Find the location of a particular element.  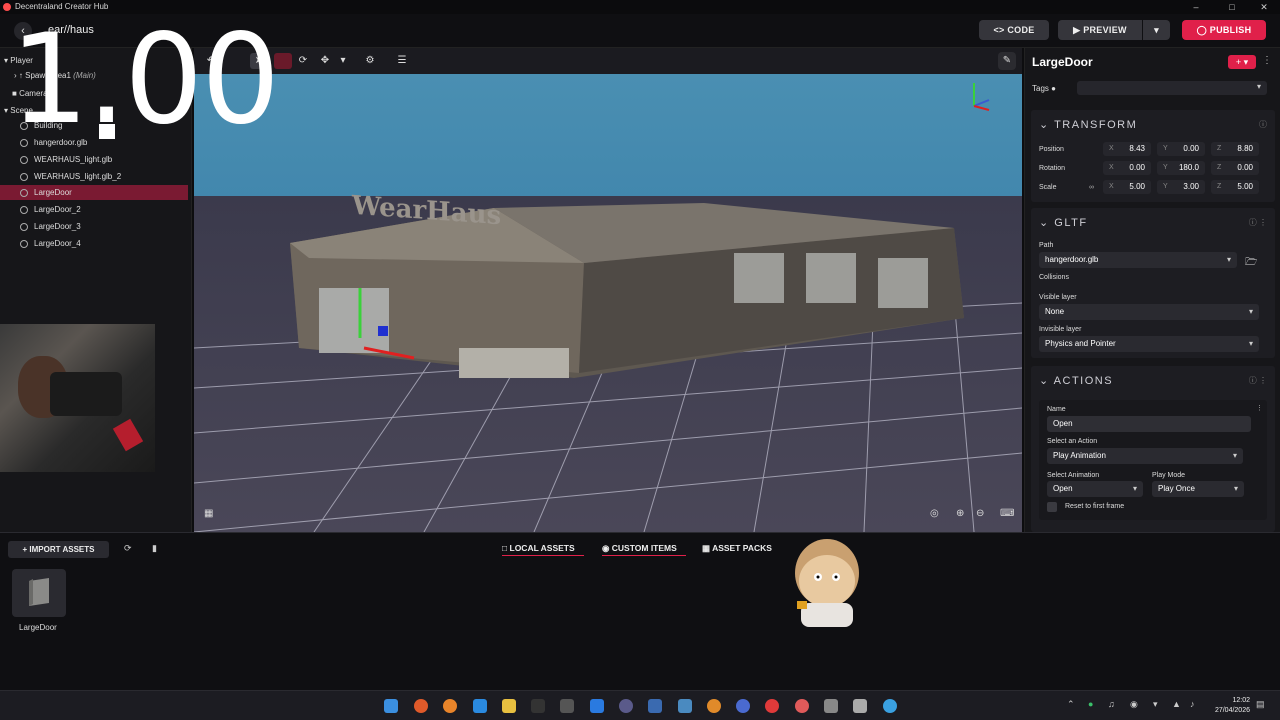

blender-icon is located at coordinates (714, 706).